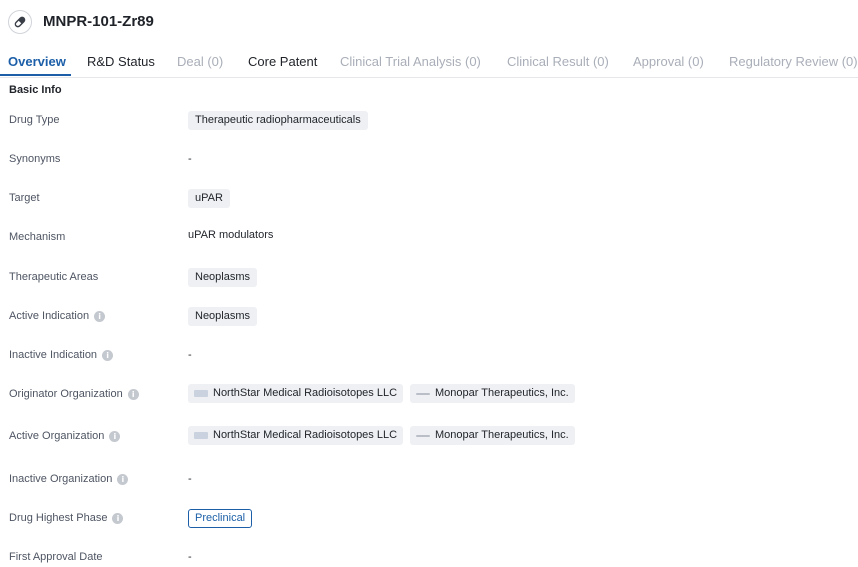 The height and width of the screenshot is (567, 858). I want to click on active-org-tag: NorthStar Medical Radioisotopes LLC, so click(295, 435).